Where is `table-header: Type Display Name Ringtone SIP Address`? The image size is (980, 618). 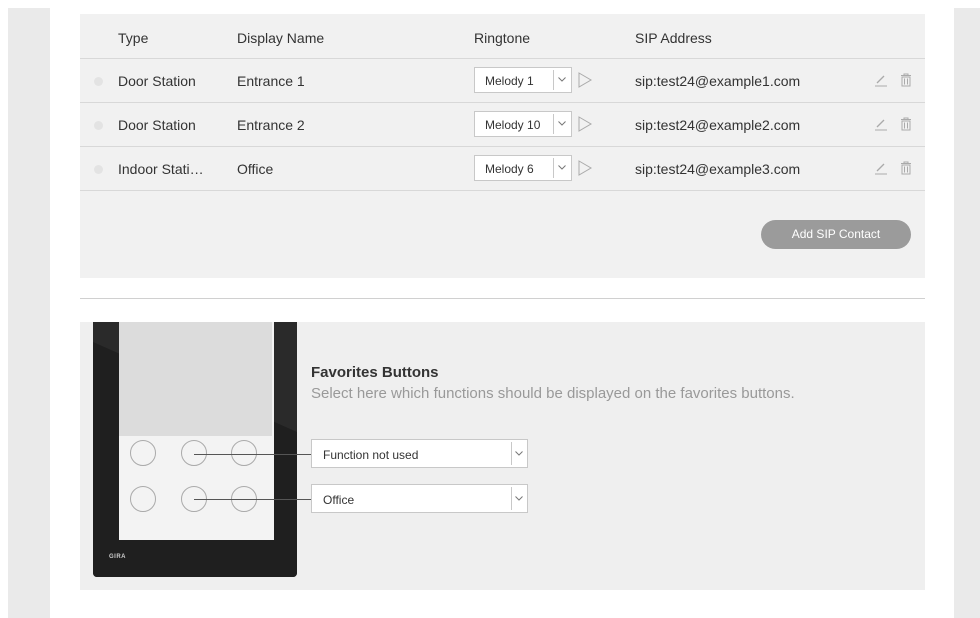
table-header: Type Display Name Ringtone SIP Address is located at coordinates (502, 36).